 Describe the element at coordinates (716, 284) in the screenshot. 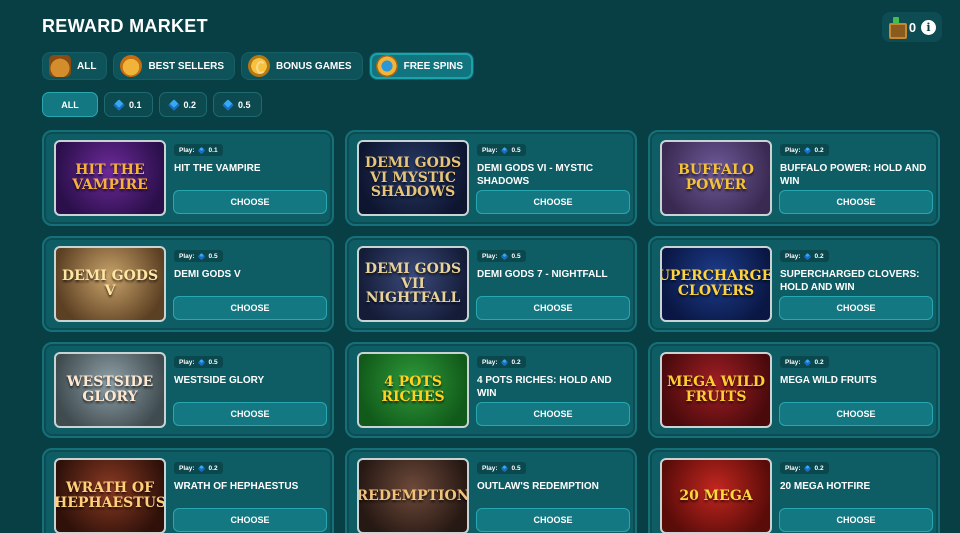

I see `game-thumbnail: SUPERCHARGED CLOVERS` at that location.